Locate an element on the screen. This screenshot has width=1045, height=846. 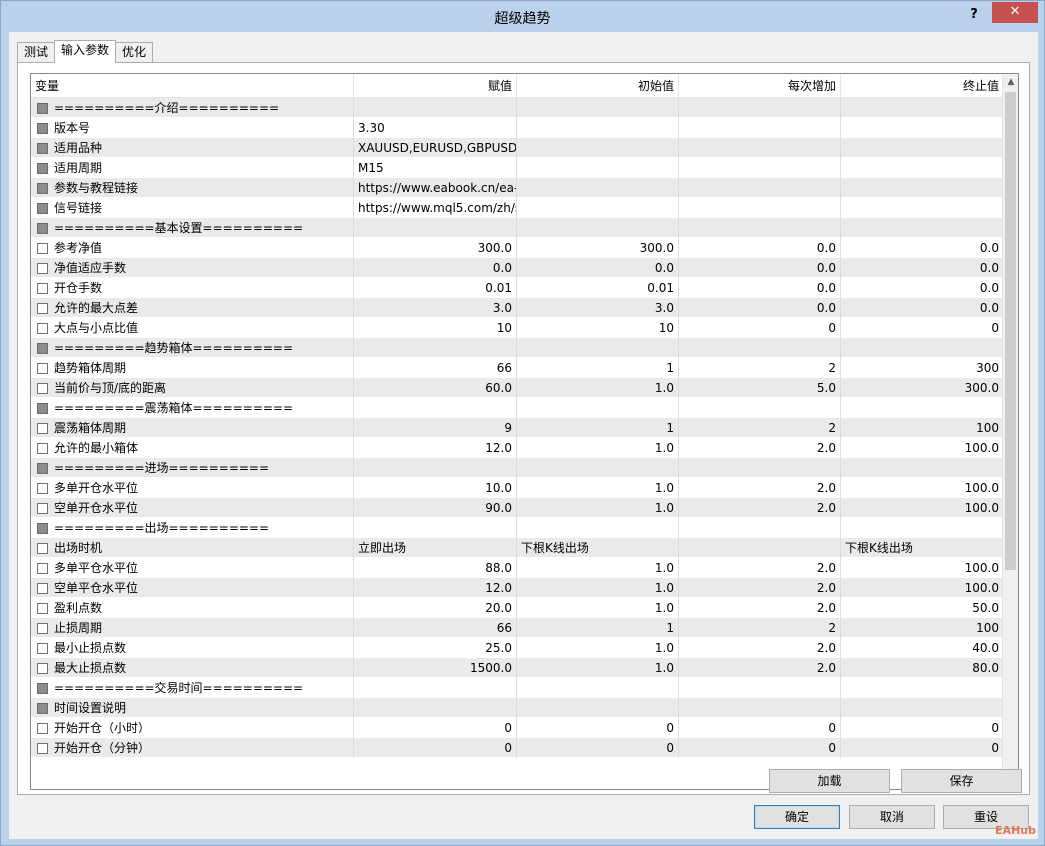
value-cell: 25.0 is located at coordinates (435, 648).